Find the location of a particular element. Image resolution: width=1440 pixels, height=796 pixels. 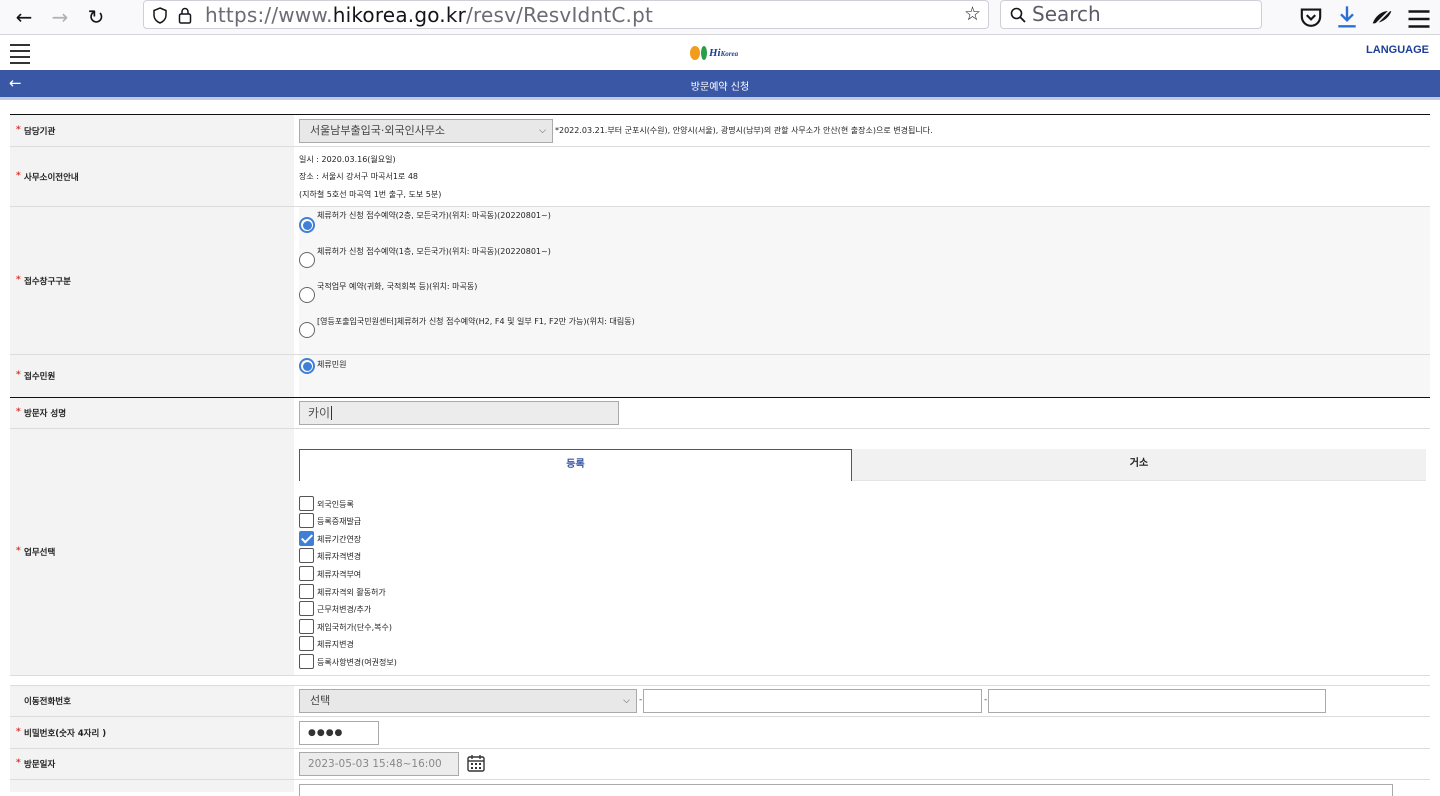

relocation-place: 장소 : 서울시 강서구 마곡서1로 48 is located at coordinates (358, 176).